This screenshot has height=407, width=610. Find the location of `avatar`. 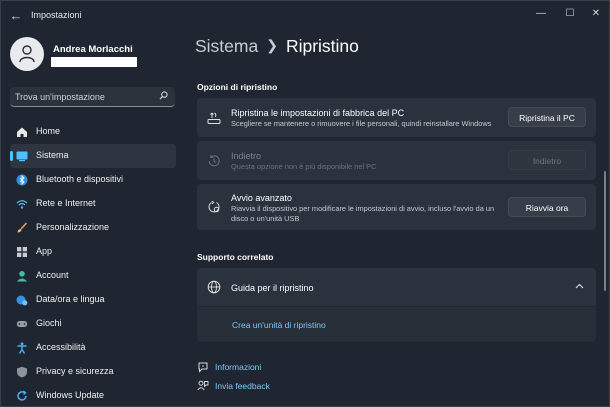

avatar is located at coordinates (27, 54).